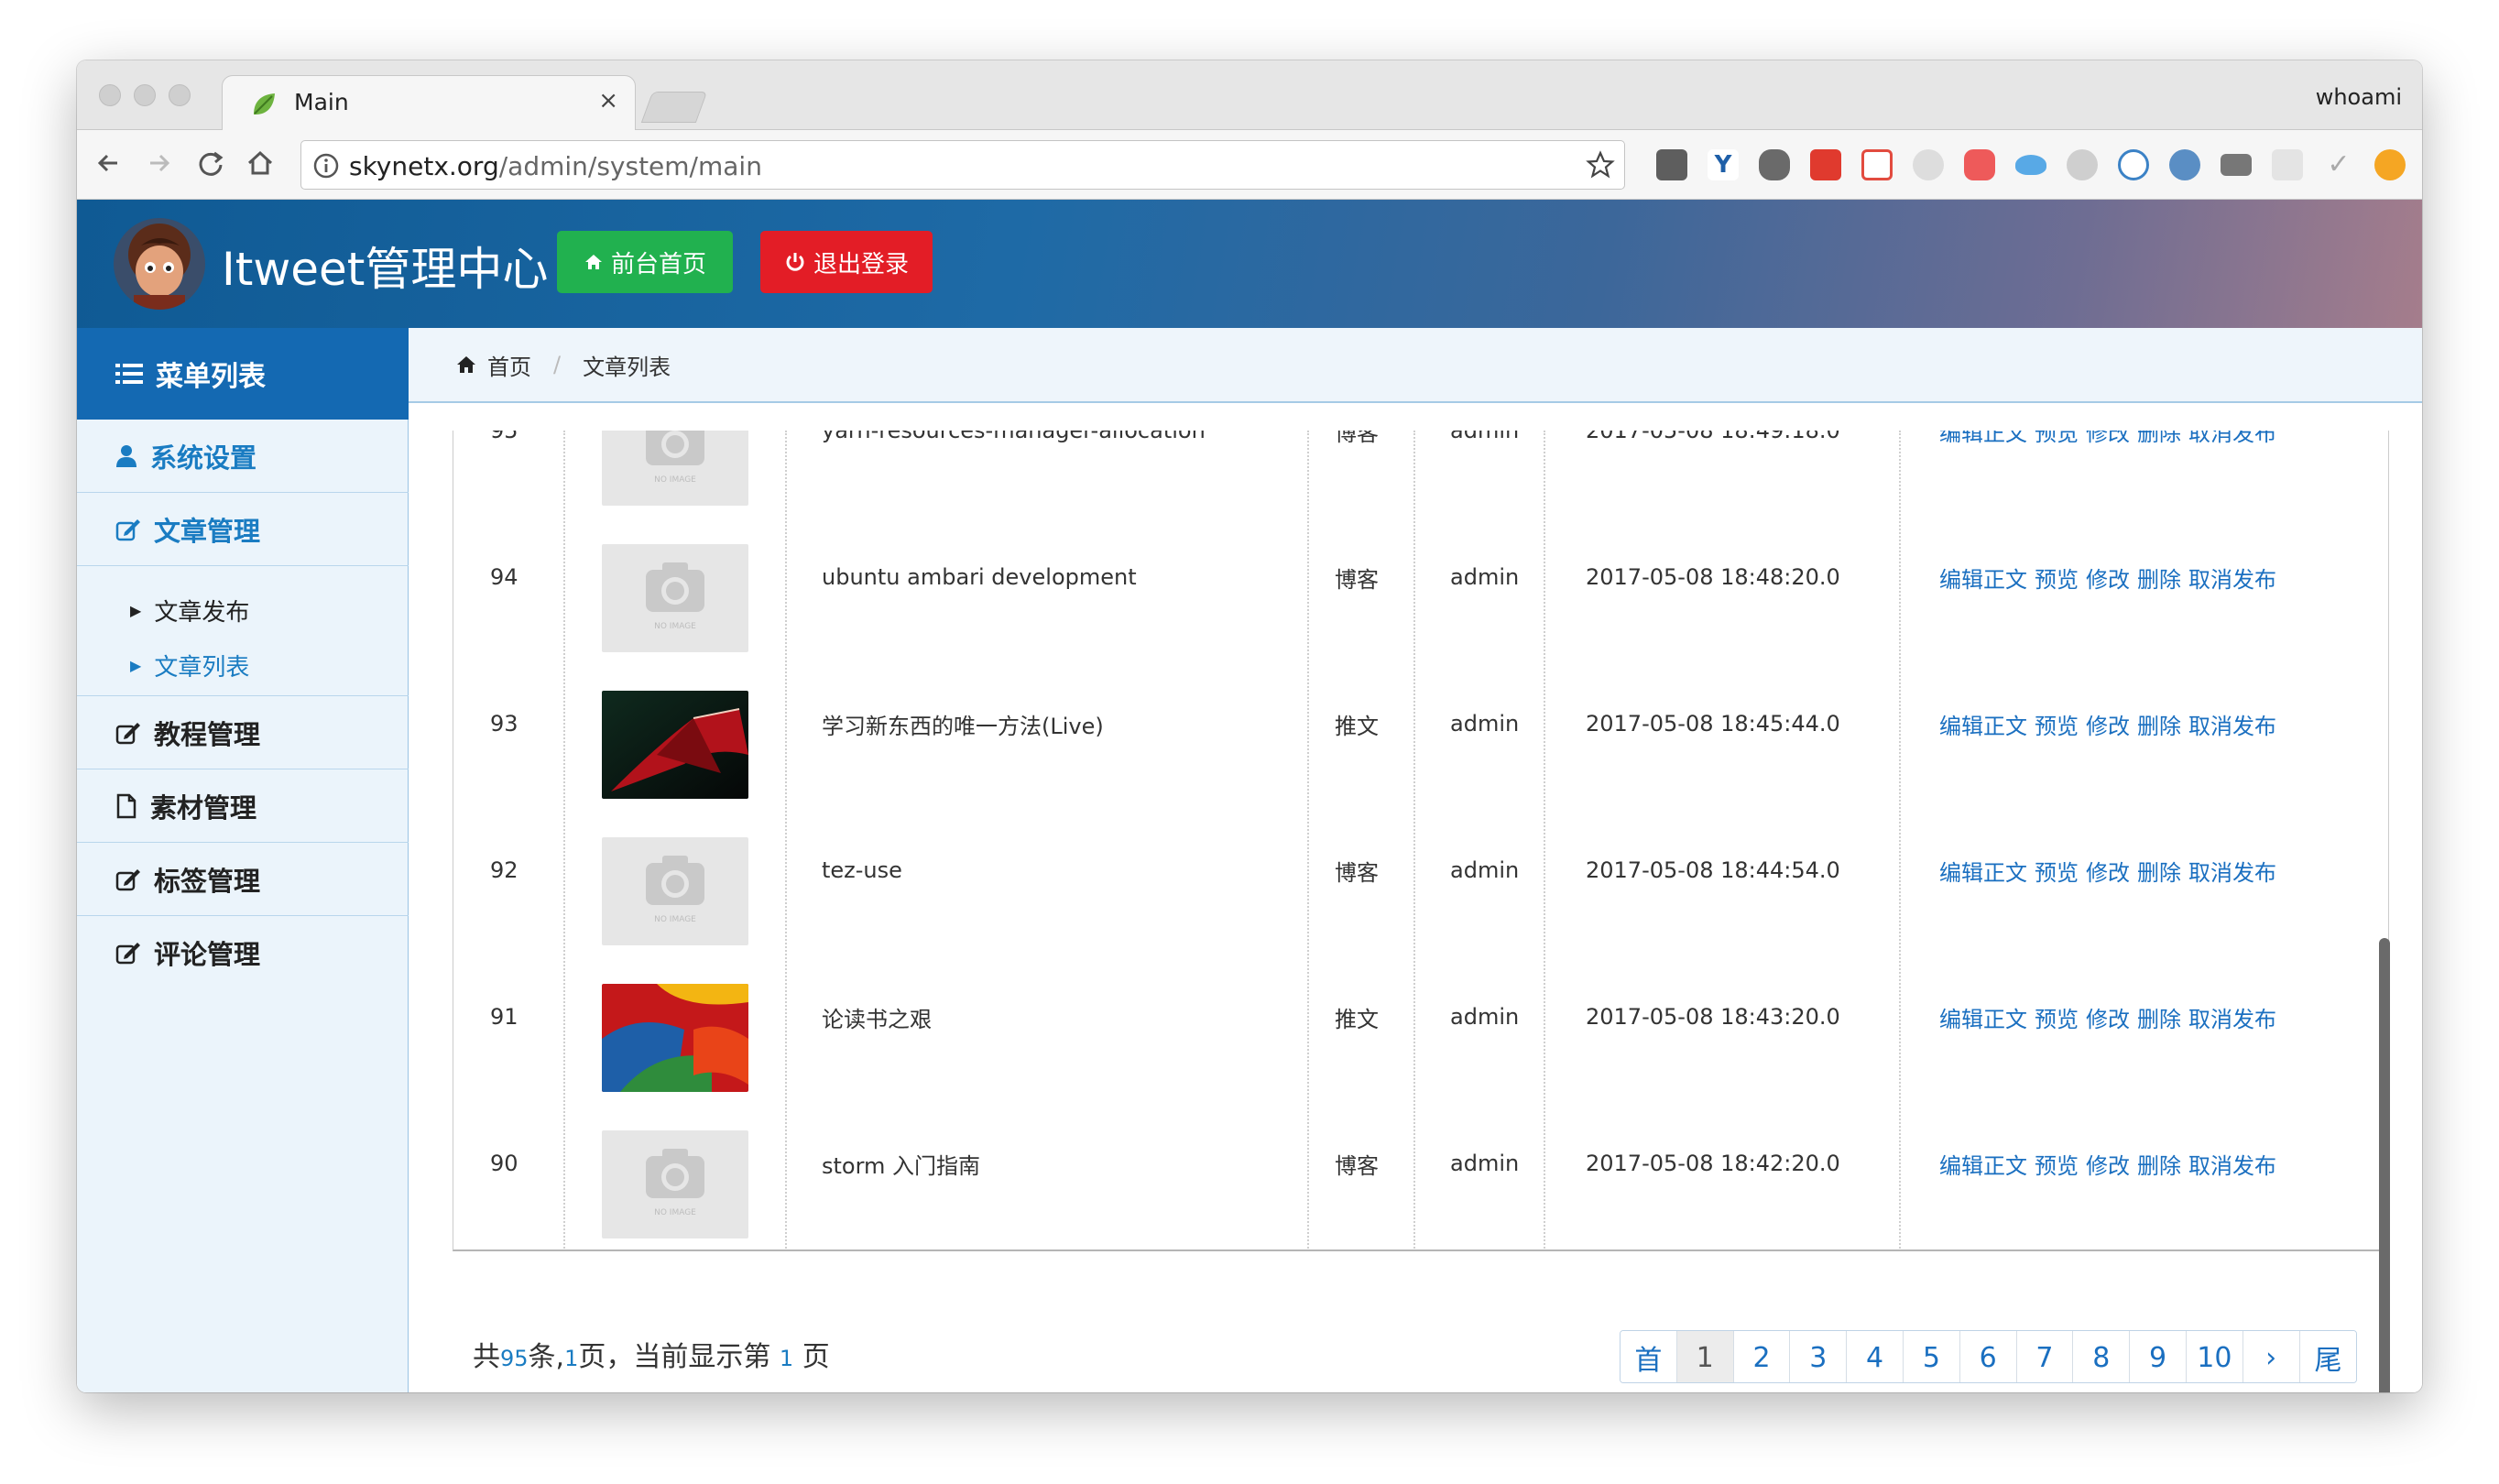 The height and width of the screenshot is (1484, 2499). What do you see at coordinates (260, 163) in the screenshot?
I see `home-icon` at bounding box center [260, 163].